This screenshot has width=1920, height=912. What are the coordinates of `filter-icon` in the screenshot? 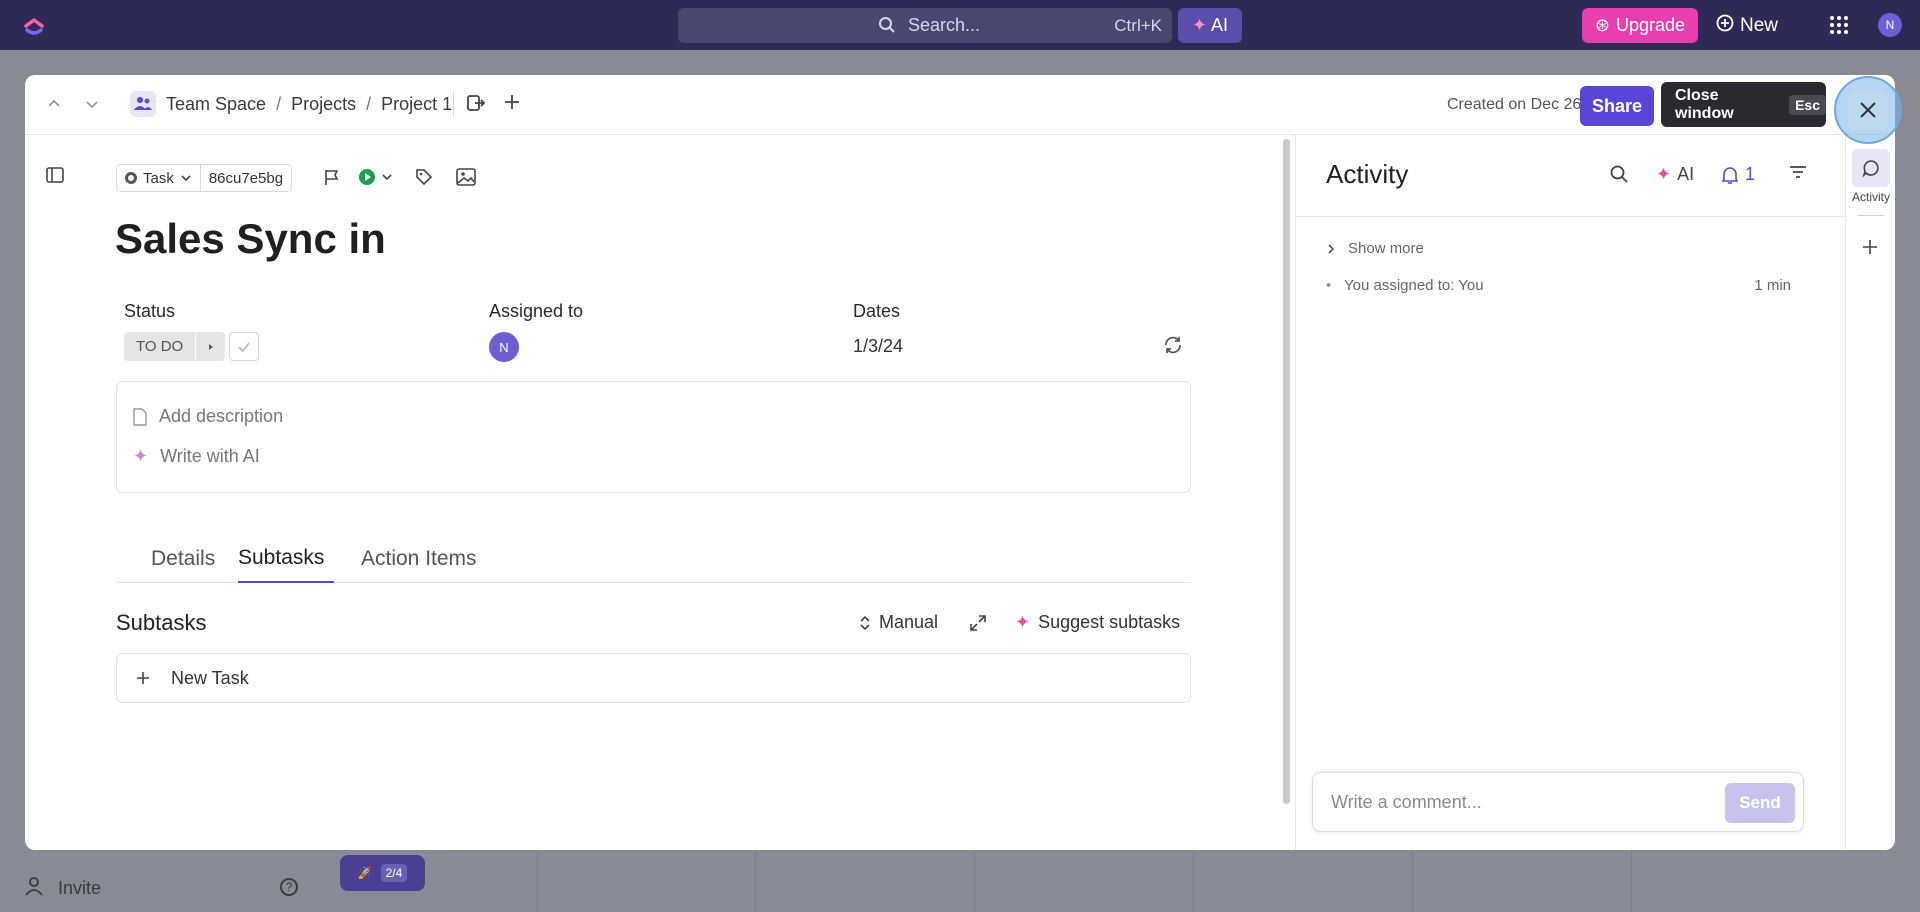 It's located at (1798, 172).